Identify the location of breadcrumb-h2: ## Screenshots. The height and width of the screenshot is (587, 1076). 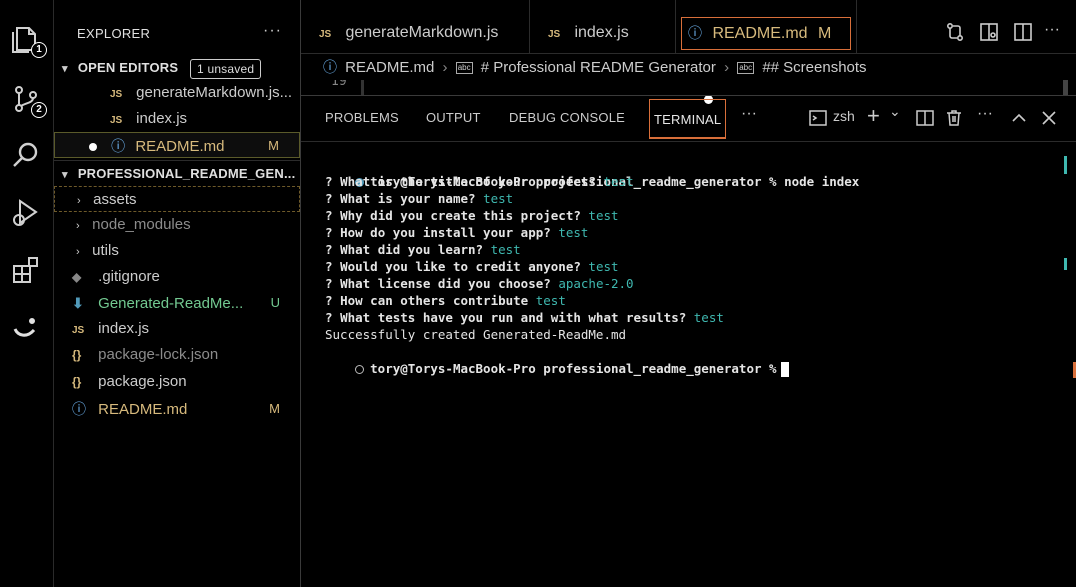
(814, 67).